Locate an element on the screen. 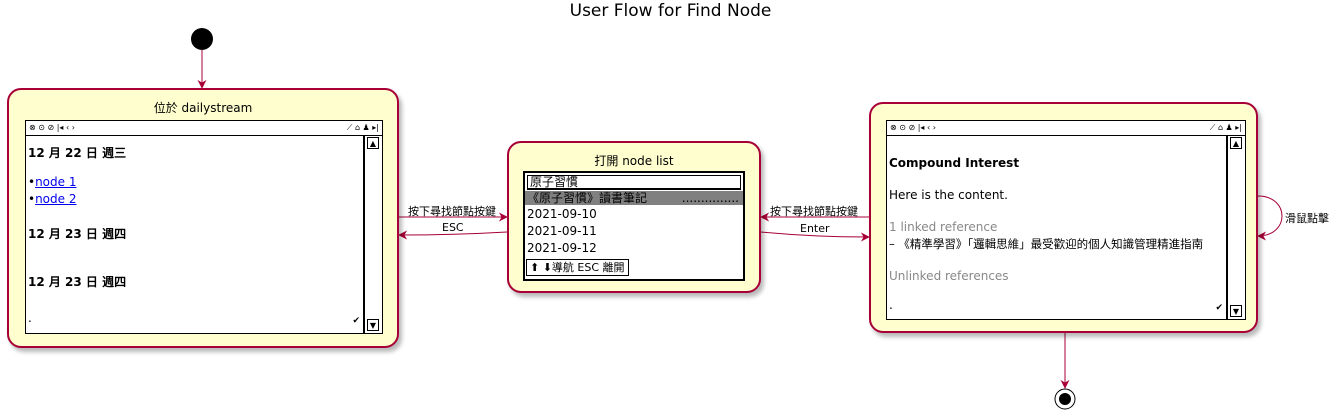 This screenshot has width=1341, height=419. unlinked-references-header: Unlinked references is located at coordinates (949, 276).